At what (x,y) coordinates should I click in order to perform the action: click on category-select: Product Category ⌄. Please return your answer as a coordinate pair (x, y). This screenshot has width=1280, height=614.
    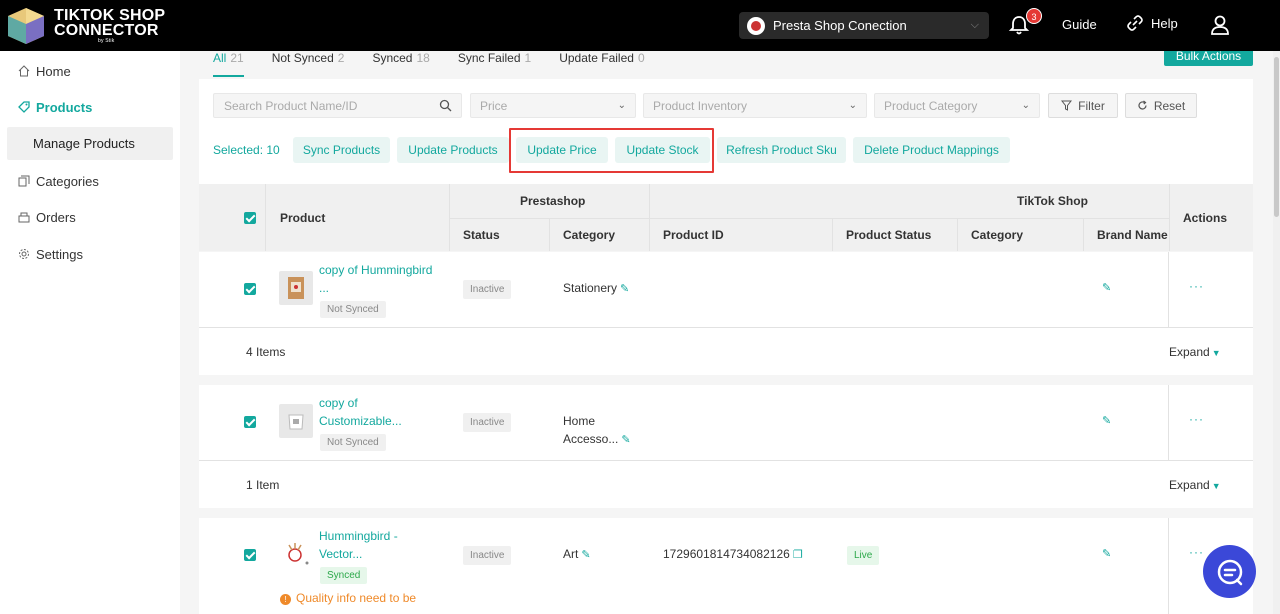
    Looking at the image, I should click on (957, 105).